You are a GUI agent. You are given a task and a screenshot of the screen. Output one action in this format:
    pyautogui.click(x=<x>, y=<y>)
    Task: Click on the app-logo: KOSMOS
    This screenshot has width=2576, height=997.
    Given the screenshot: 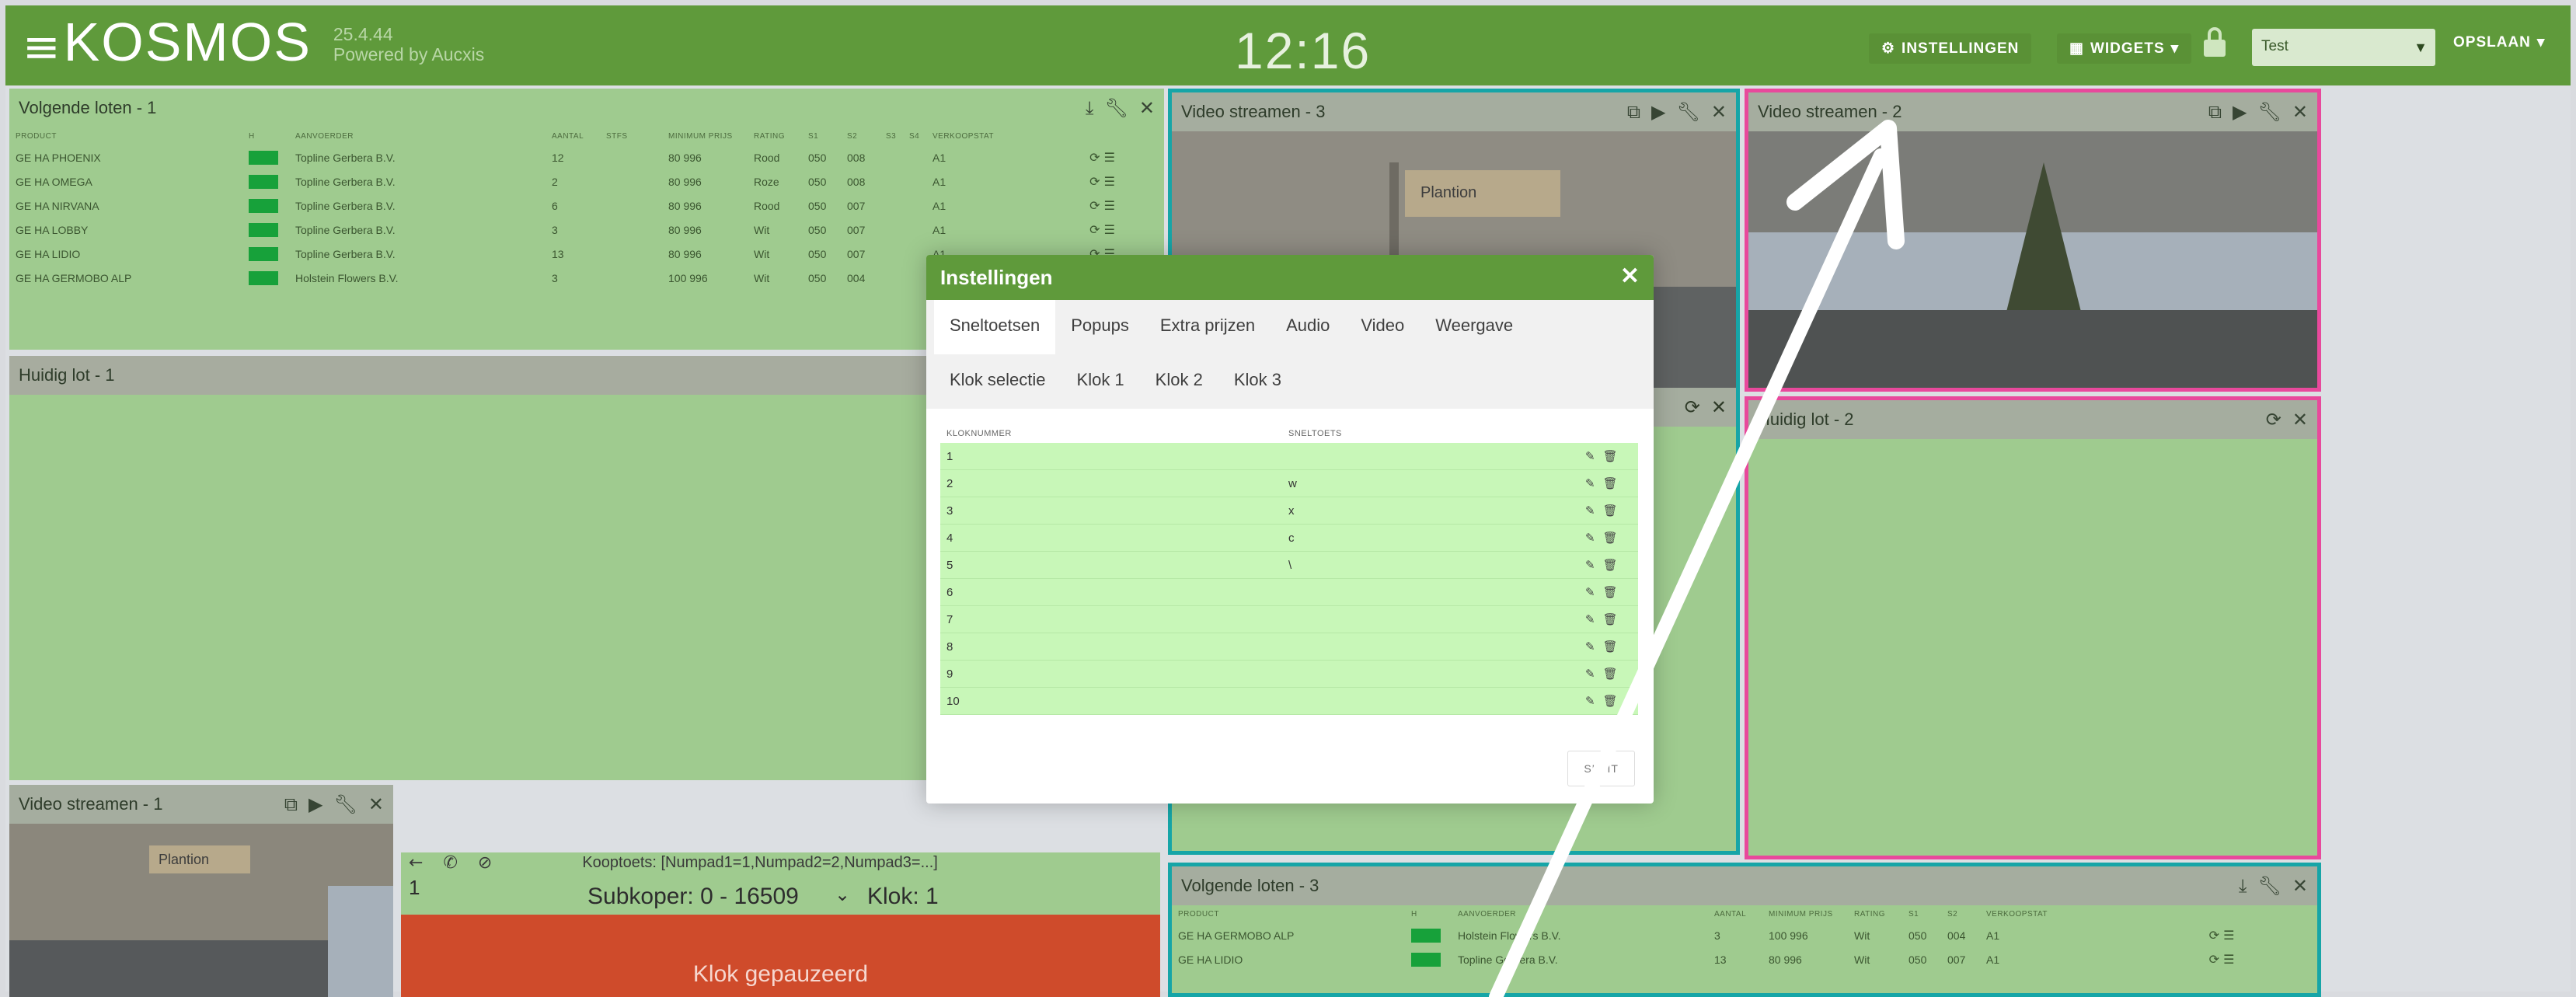 What is the action you would take?
    pyautogui.click(x=187, y=42)
    